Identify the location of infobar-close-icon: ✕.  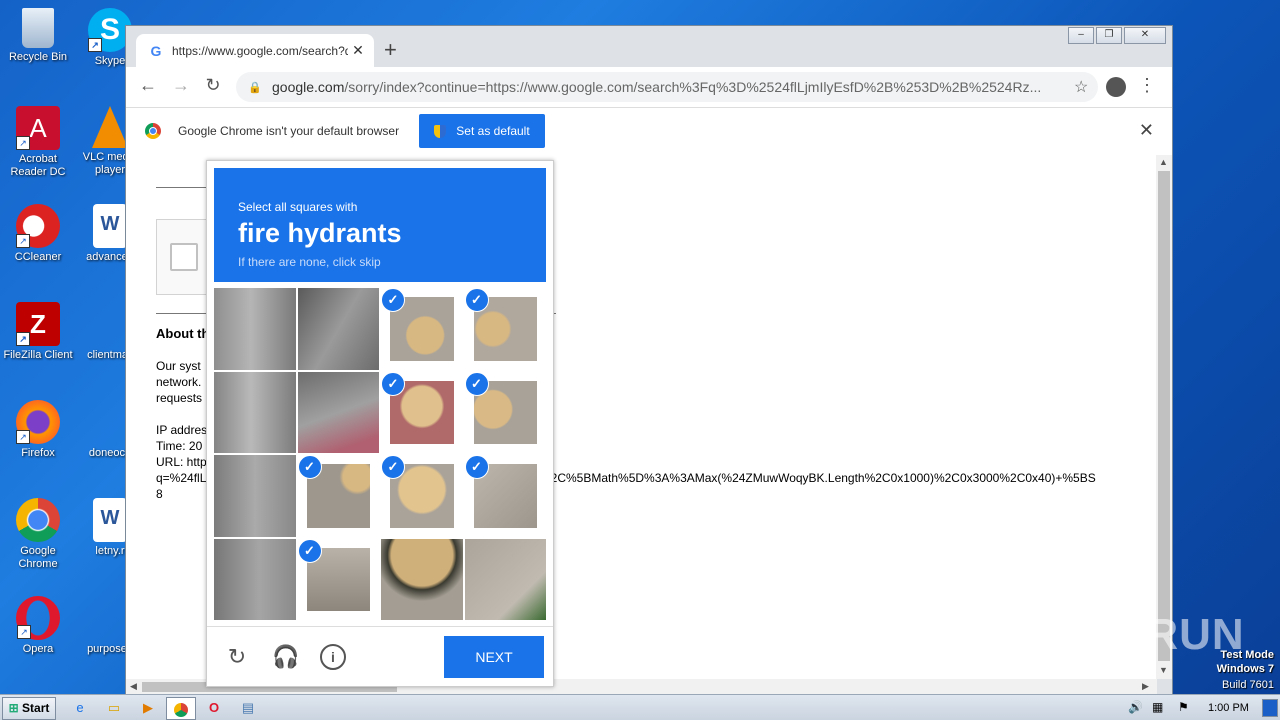
(1146, 130).